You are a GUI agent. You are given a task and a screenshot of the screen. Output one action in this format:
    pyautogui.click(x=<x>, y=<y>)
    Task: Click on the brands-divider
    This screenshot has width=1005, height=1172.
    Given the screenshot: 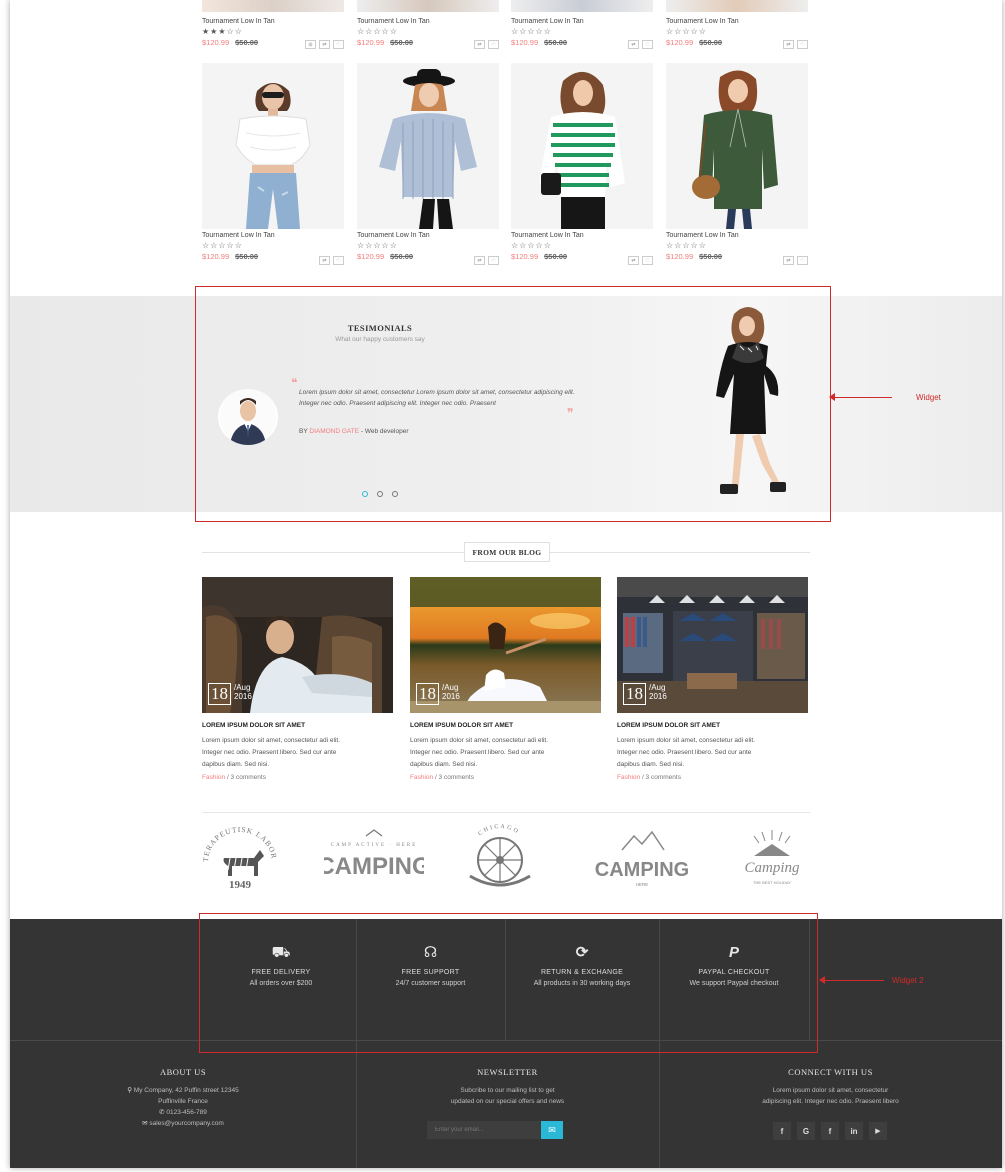 What is the action you would take?
    pyautogui.click(x=506, y=812)
    